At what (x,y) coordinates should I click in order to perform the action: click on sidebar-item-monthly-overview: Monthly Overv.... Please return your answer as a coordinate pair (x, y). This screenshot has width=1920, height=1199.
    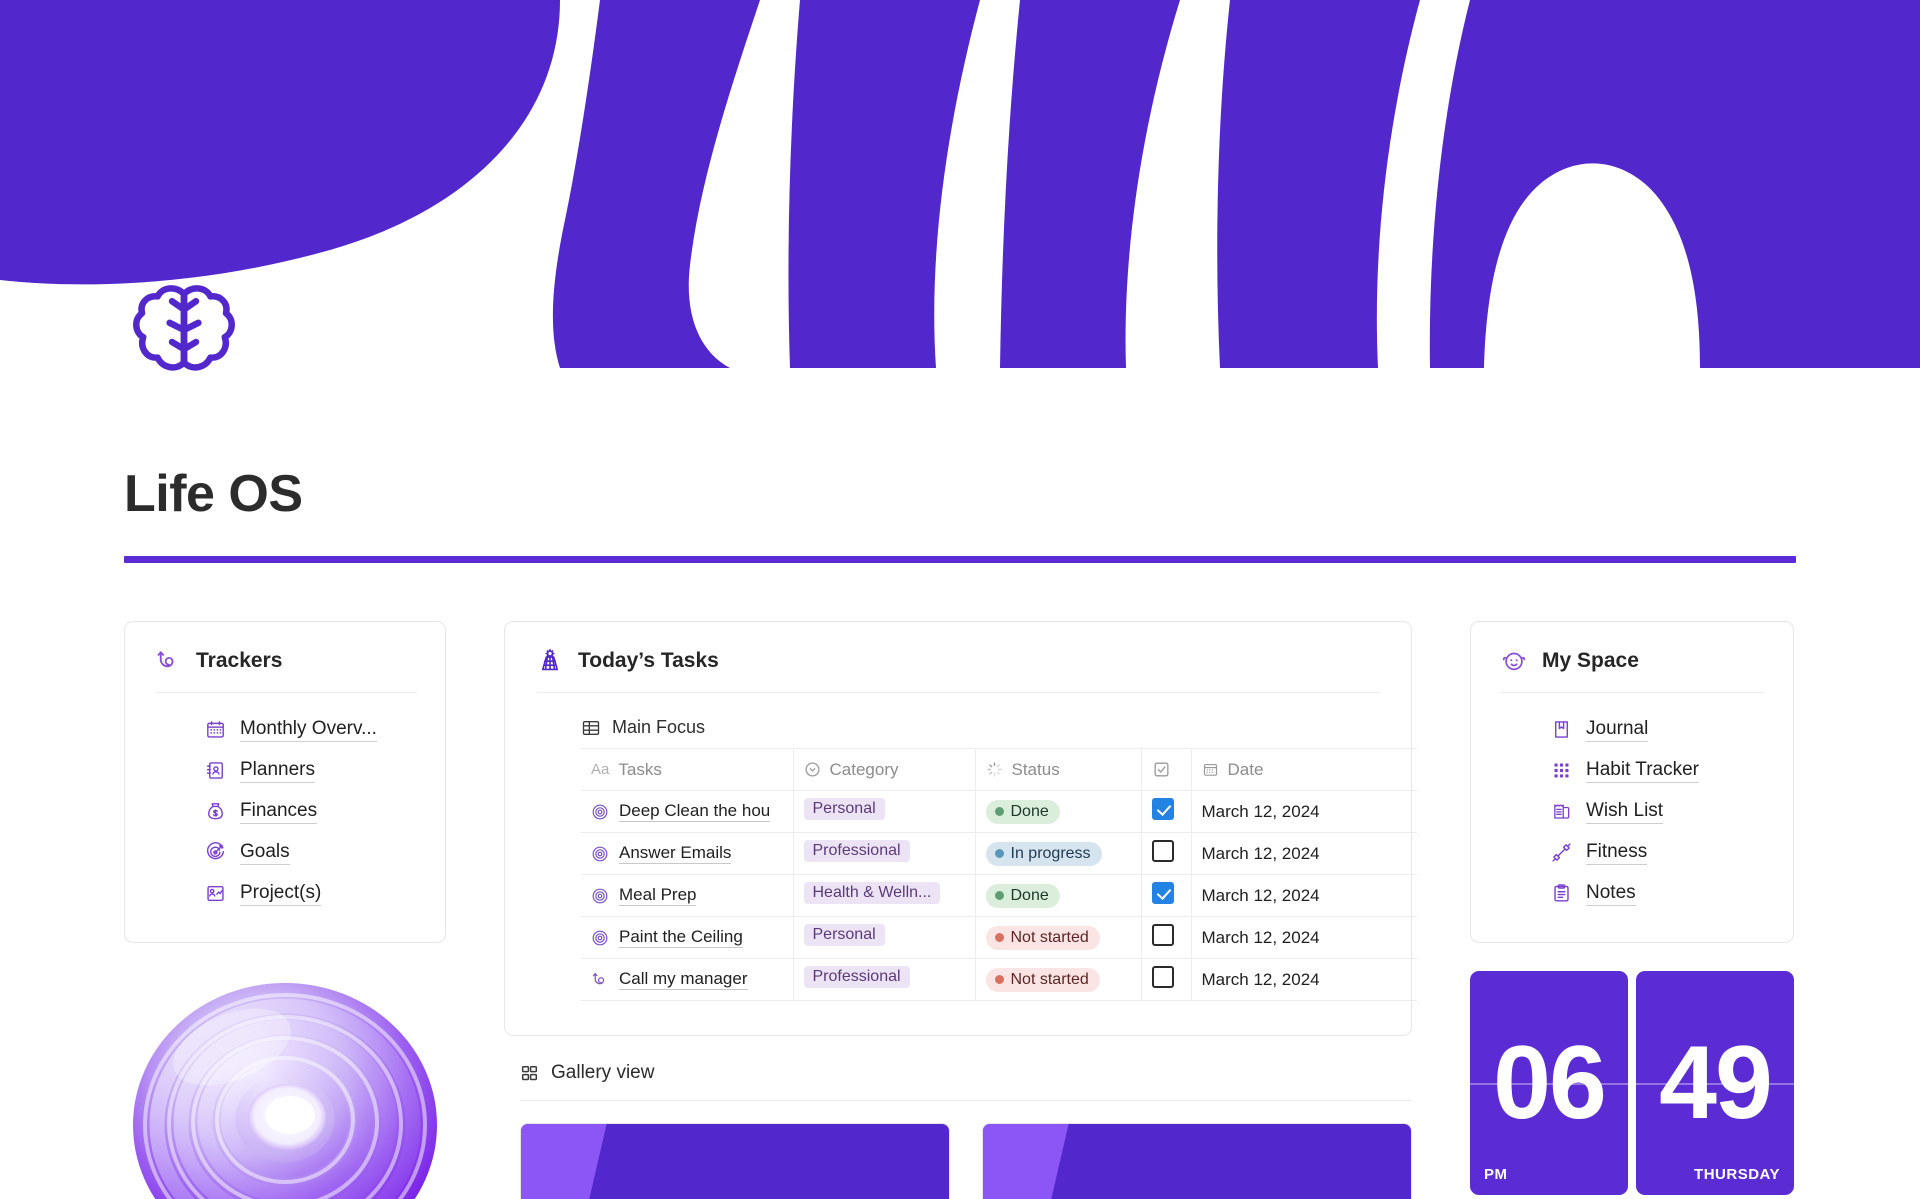
    Looking at the image, I should click on (311, 729).